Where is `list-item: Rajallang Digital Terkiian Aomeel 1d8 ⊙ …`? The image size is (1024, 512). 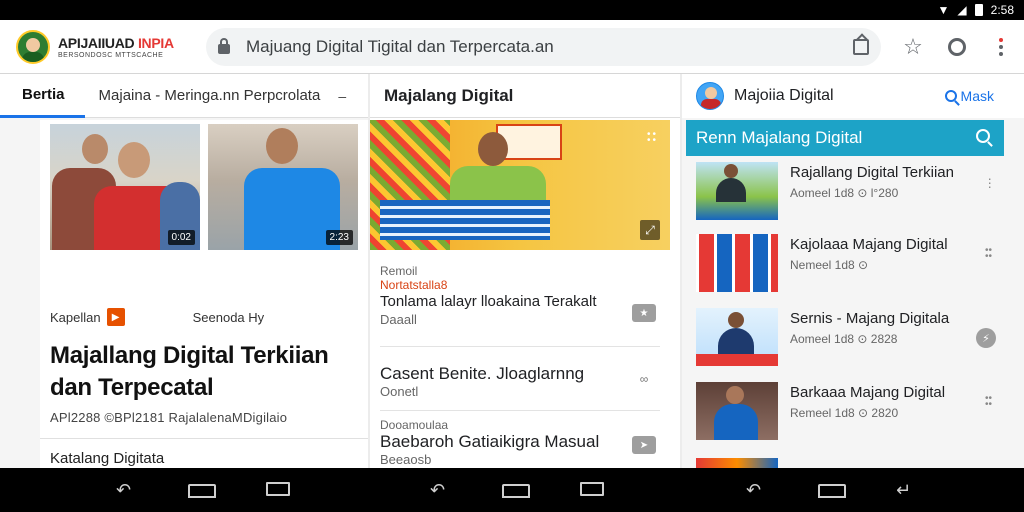 list-item: Rajallang Digital Terkiian Aomeel 1d8 ⊙ … is located at coordinates (846, 192).